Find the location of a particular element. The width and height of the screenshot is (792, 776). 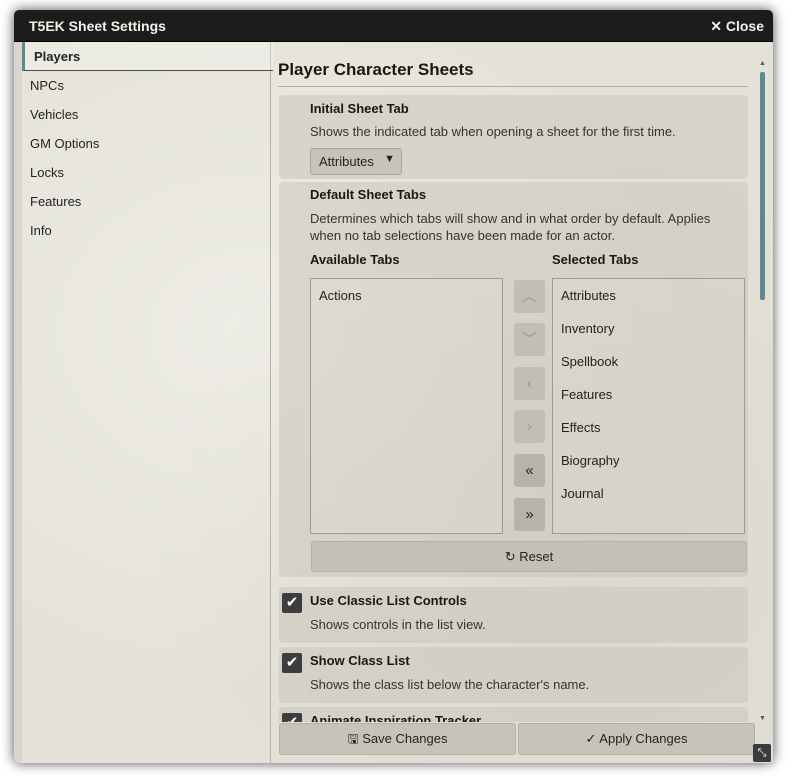

move-left-button: ‹ is located at coordinates (529, 383).